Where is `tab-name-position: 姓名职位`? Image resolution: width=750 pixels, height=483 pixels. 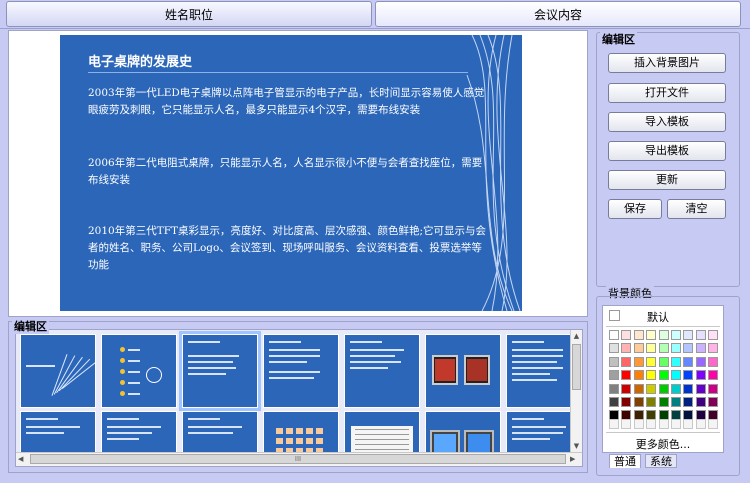 tab-name-position: 姓名职位 is located at coordinates (189, 14).